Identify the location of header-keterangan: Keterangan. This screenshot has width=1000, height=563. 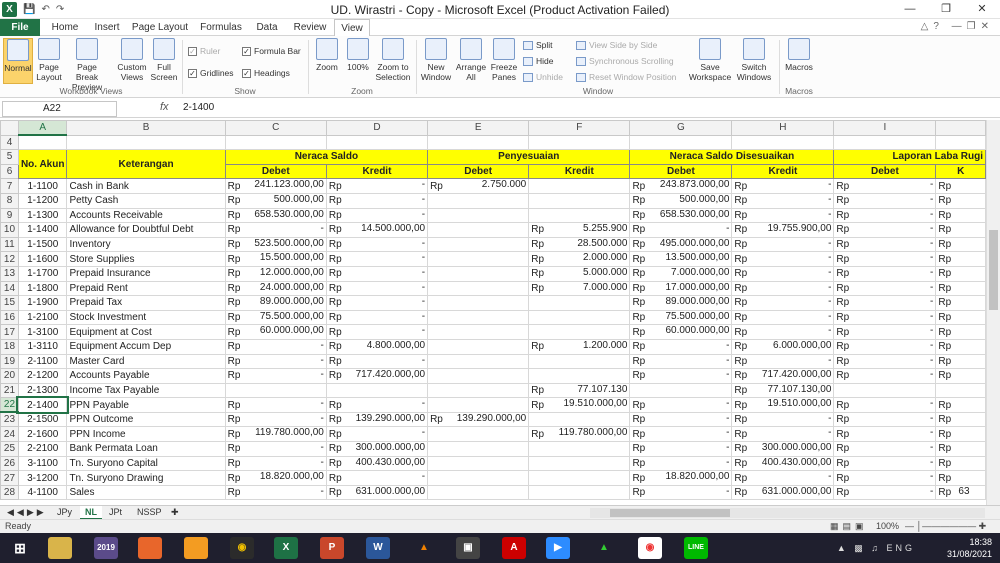
(146, 164).